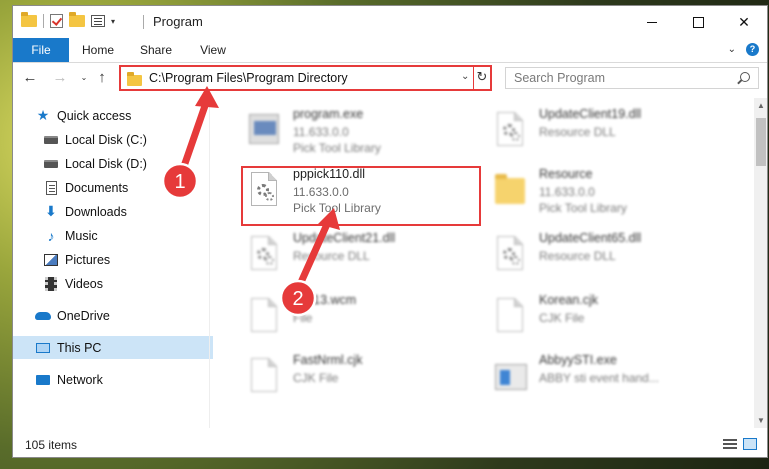  What do you see at coordinates (481, 78) in the screenshot?
I see `refresh-icon: ↻` at bounding box center [481, 78].